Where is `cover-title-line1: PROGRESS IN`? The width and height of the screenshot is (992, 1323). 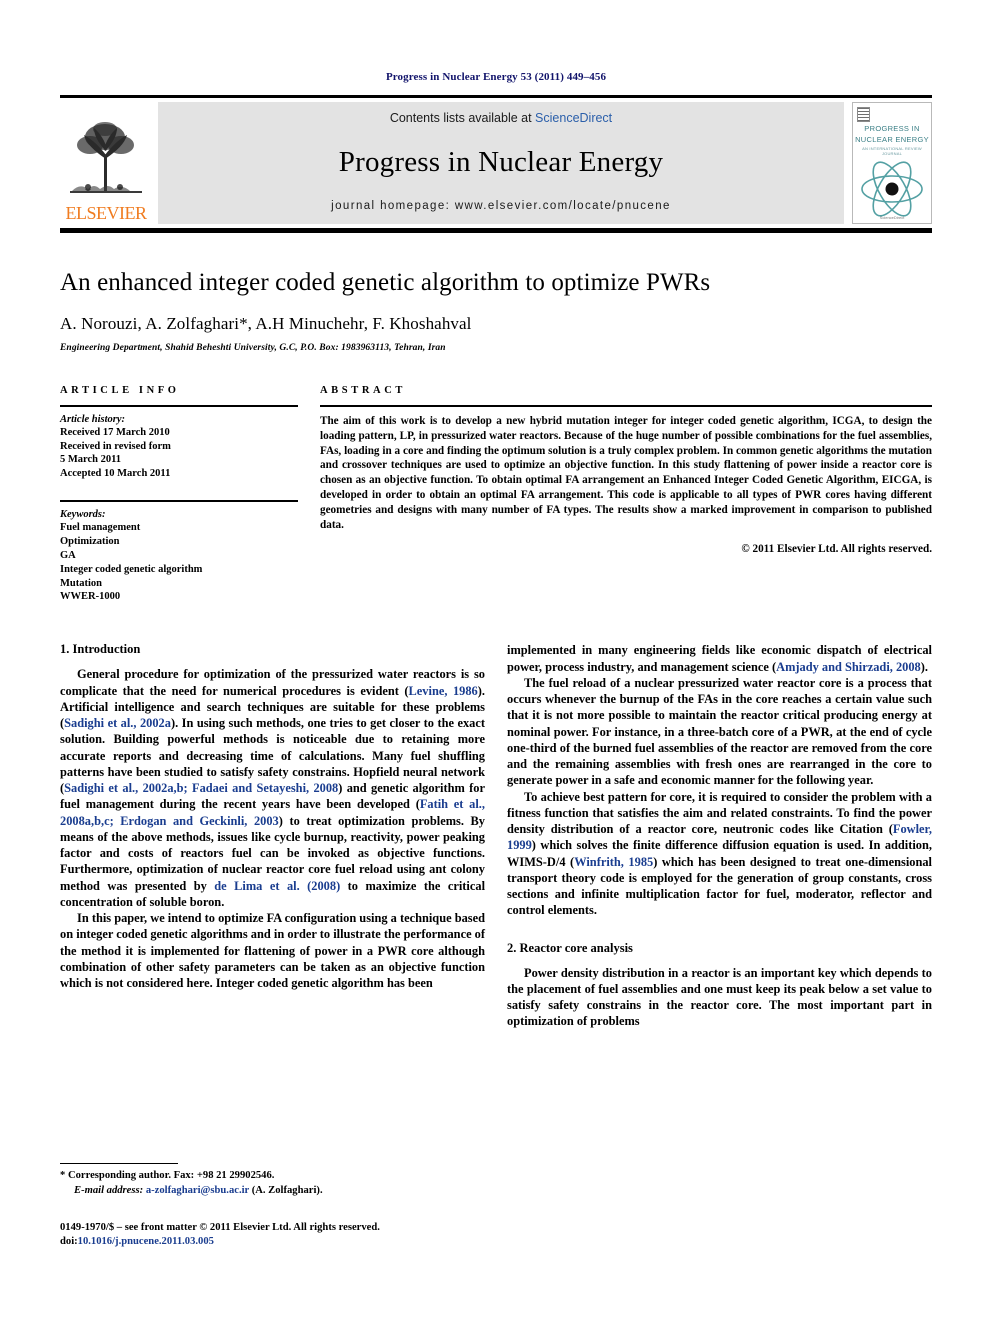 cover-title-line1: PROGRESS IN is located at coordinates (892, 128).